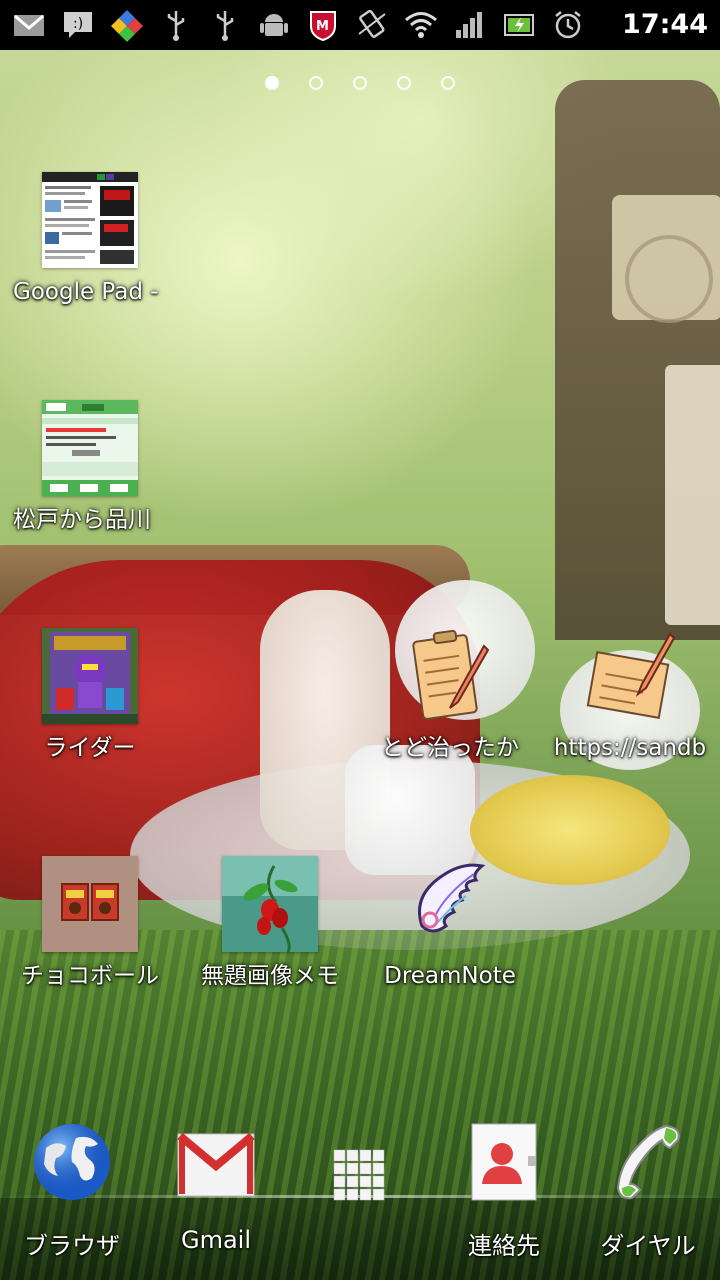 The image size is (720, 1280). Describe the element at coordinates (72, 1160) in the screenshot. I see `globe-icon` at that location.